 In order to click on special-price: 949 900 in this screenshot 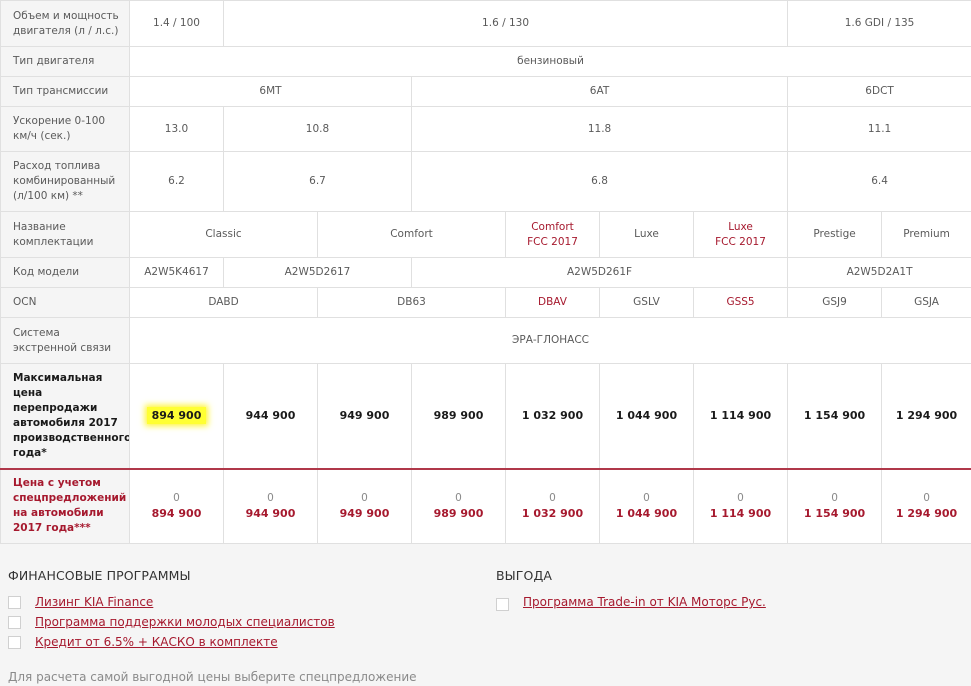, I will do `click(364, 514)`.